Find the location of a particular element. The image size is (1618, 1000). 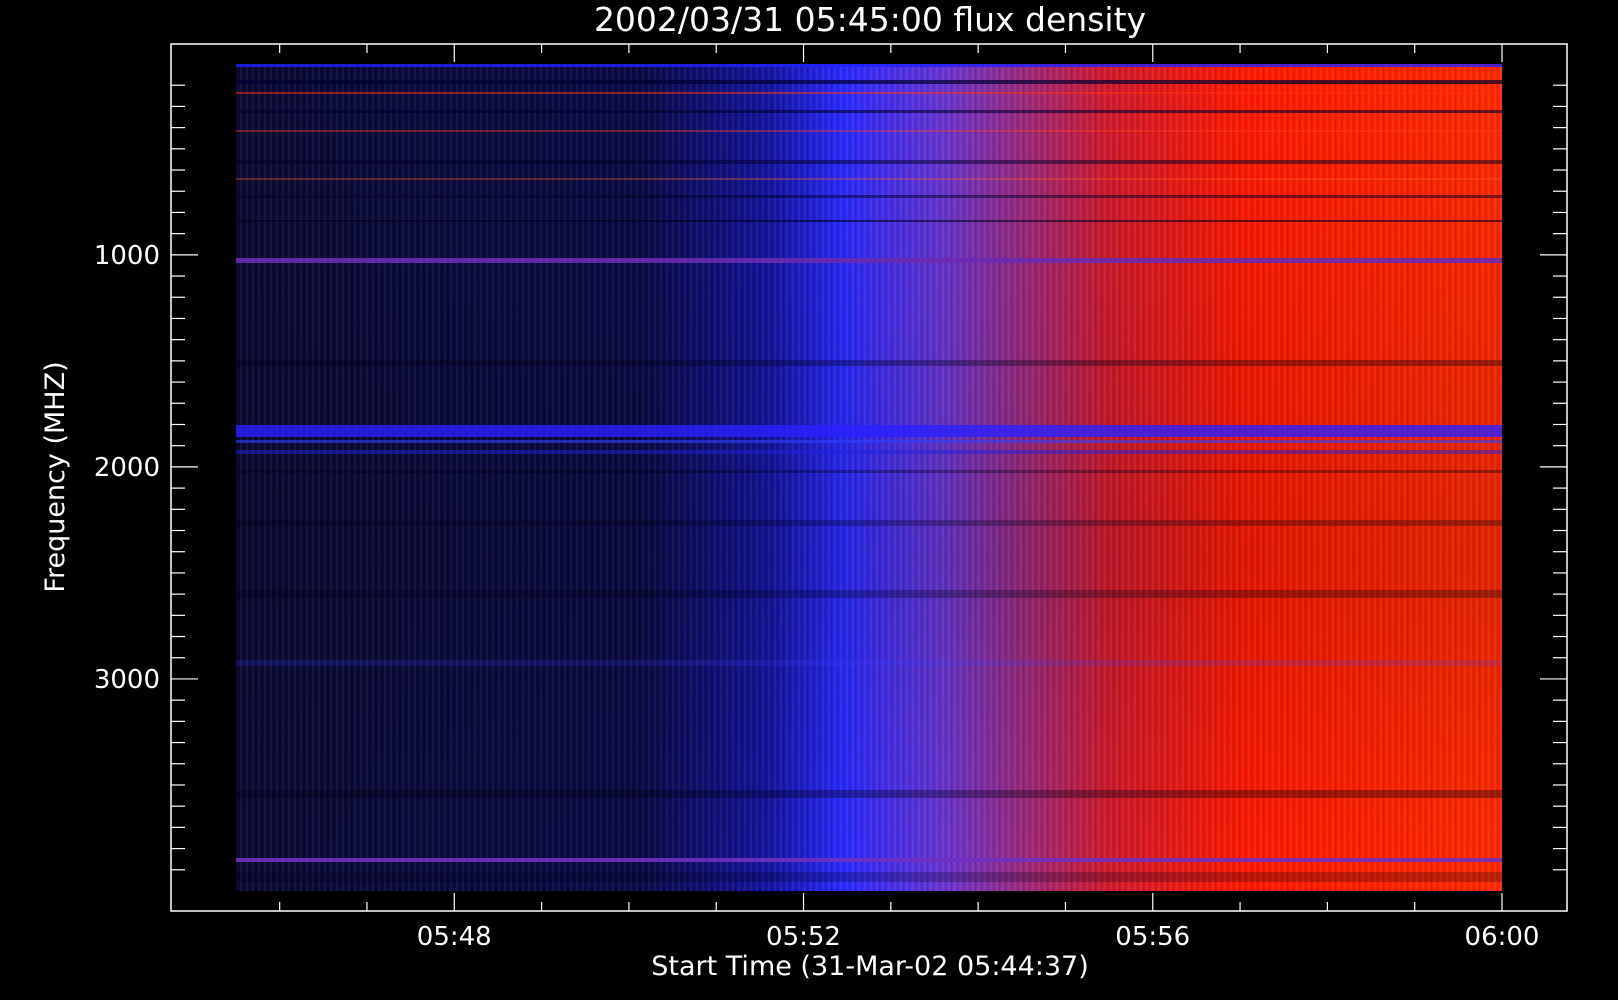

x-tick-label: 05:56 is located at coordinates (1152, 937).